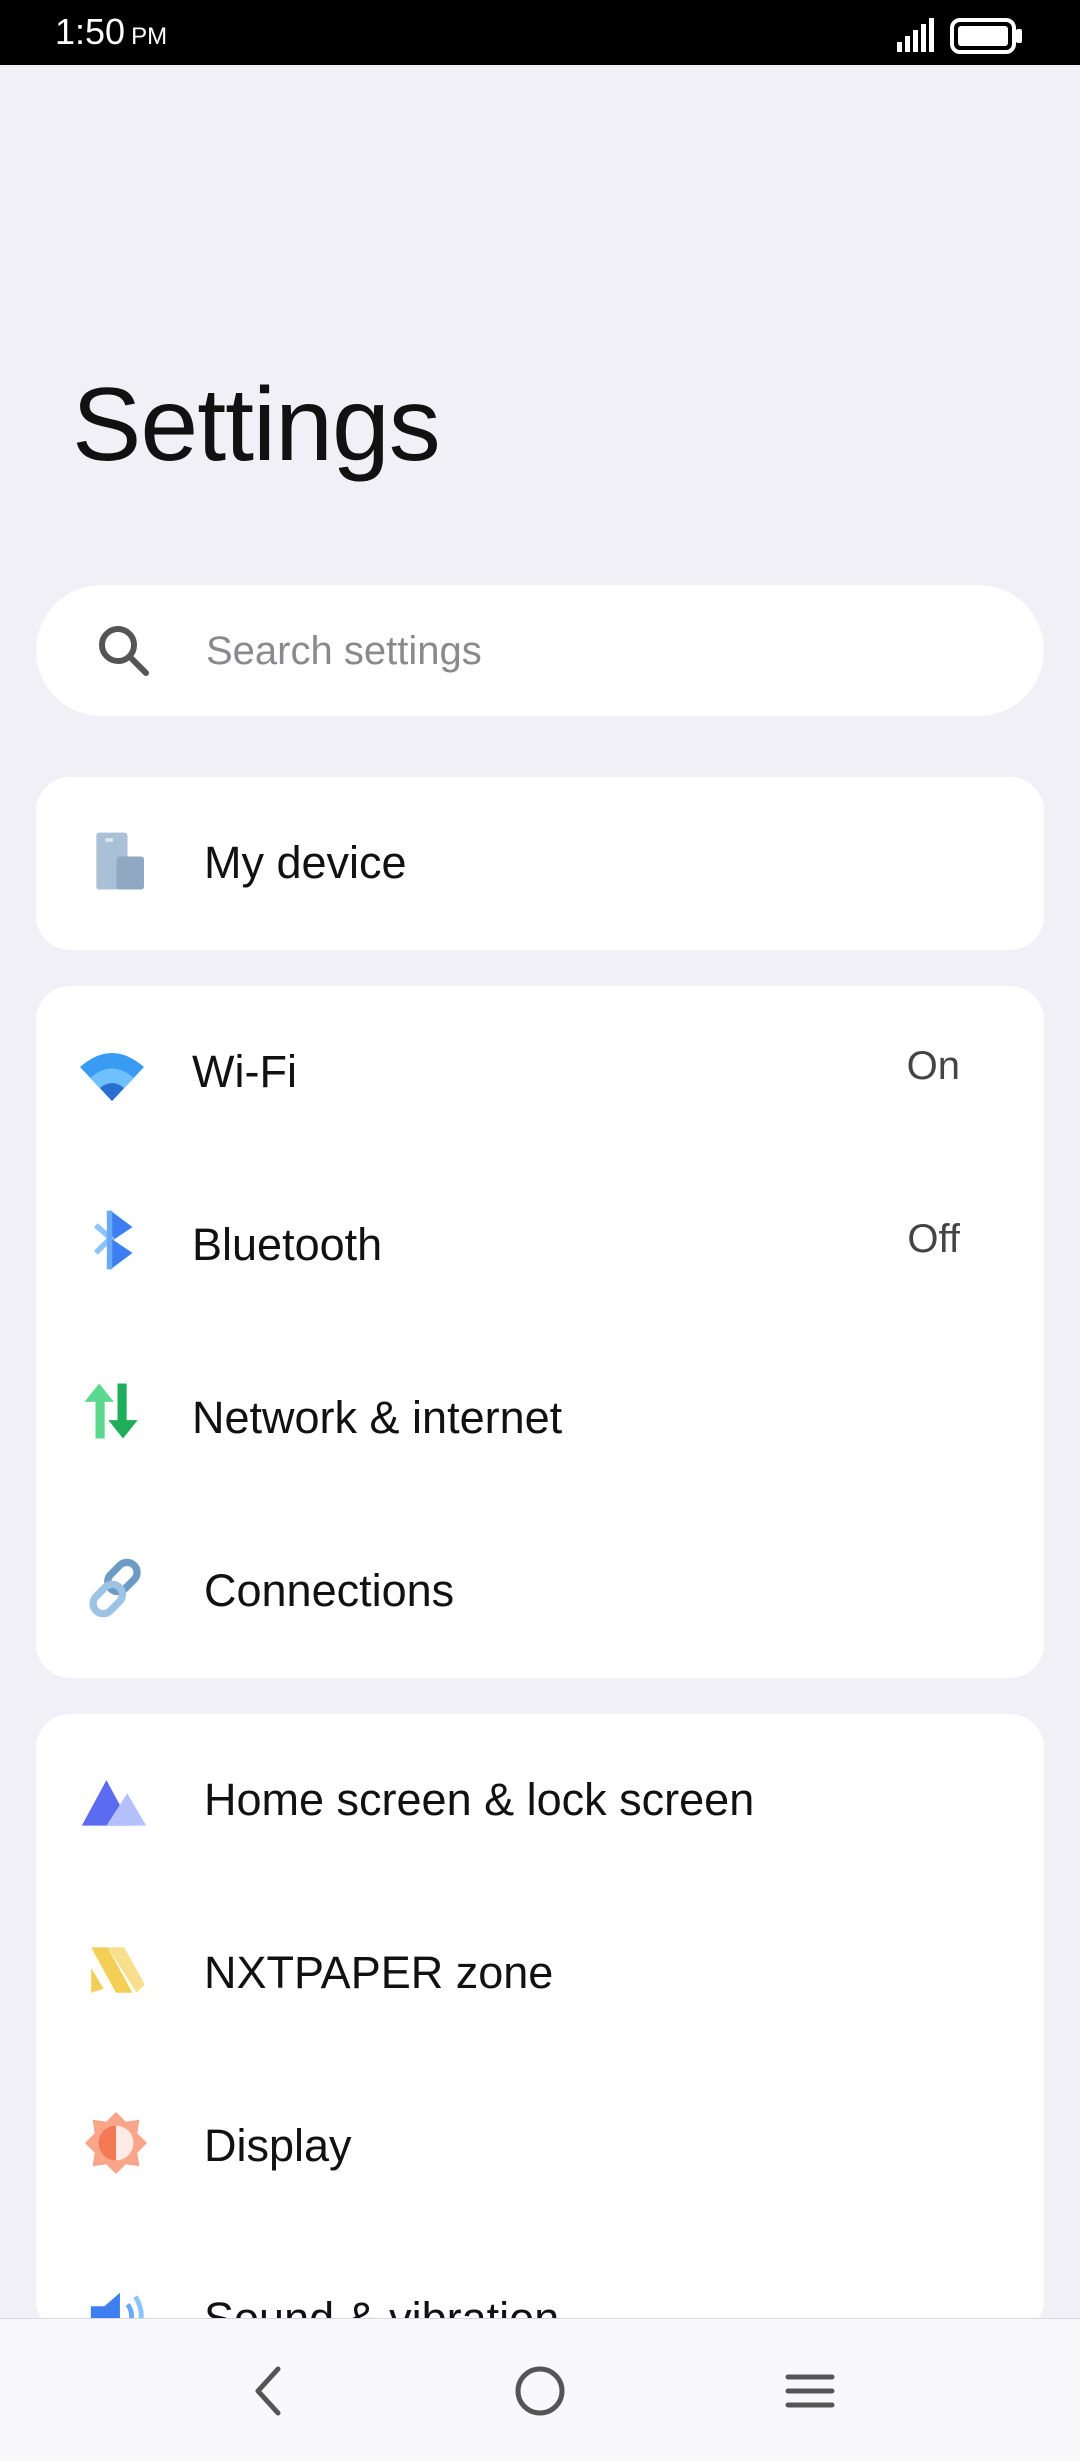 The width and height of the screenshot is (1080, 2461). I want to click on link-icon, so click(115, 1588).